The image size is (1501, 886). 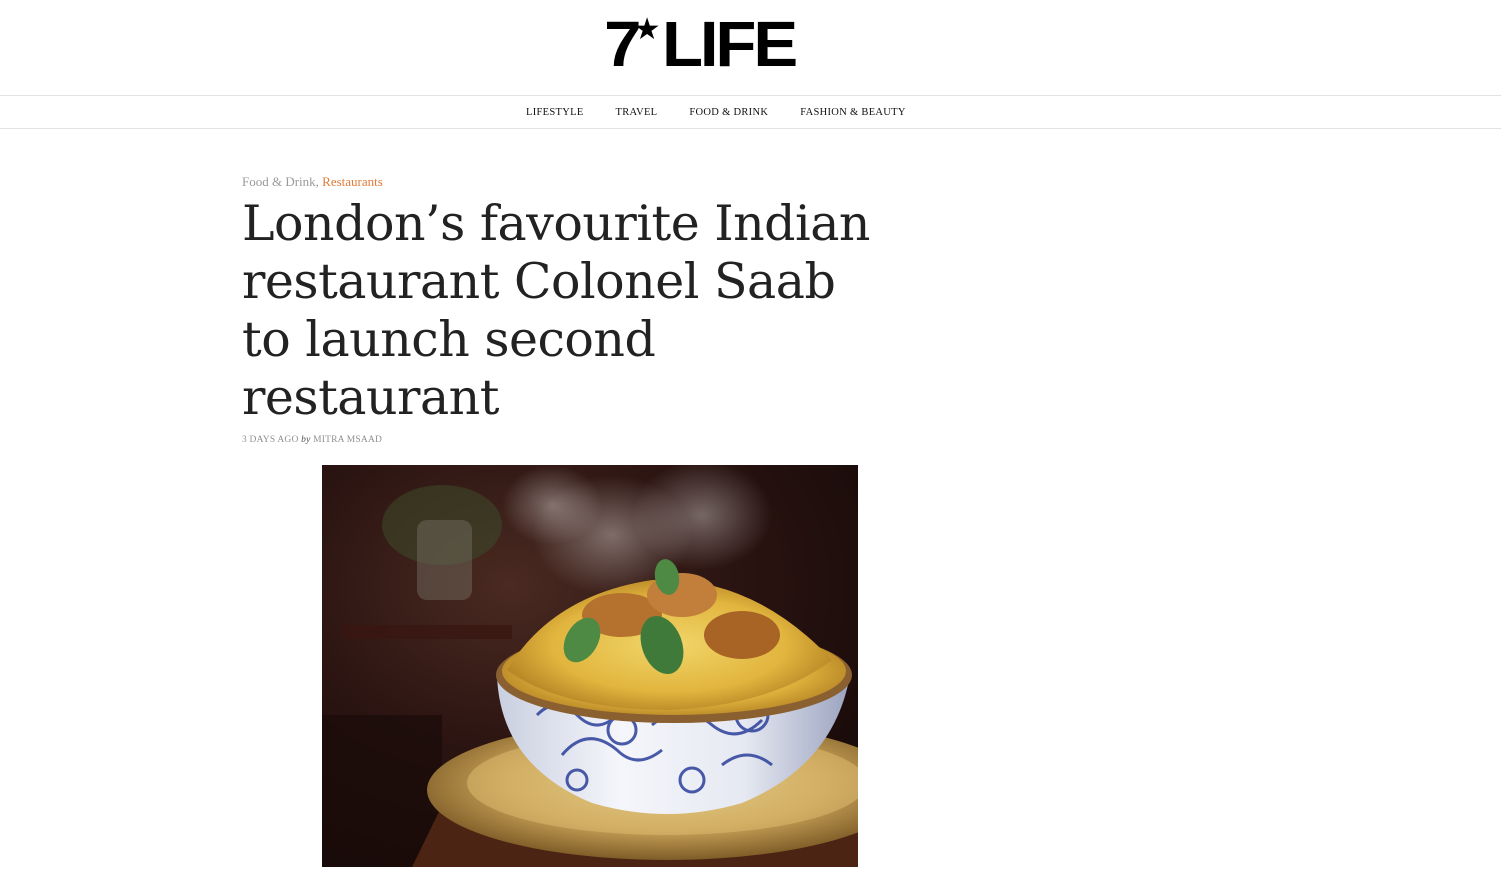 What do you see at coordinates (853, 112) in the screenshot?
I see `nav-item-fashion-beauty: FASHION & BEAUTY` at bounding box center [853, 112].